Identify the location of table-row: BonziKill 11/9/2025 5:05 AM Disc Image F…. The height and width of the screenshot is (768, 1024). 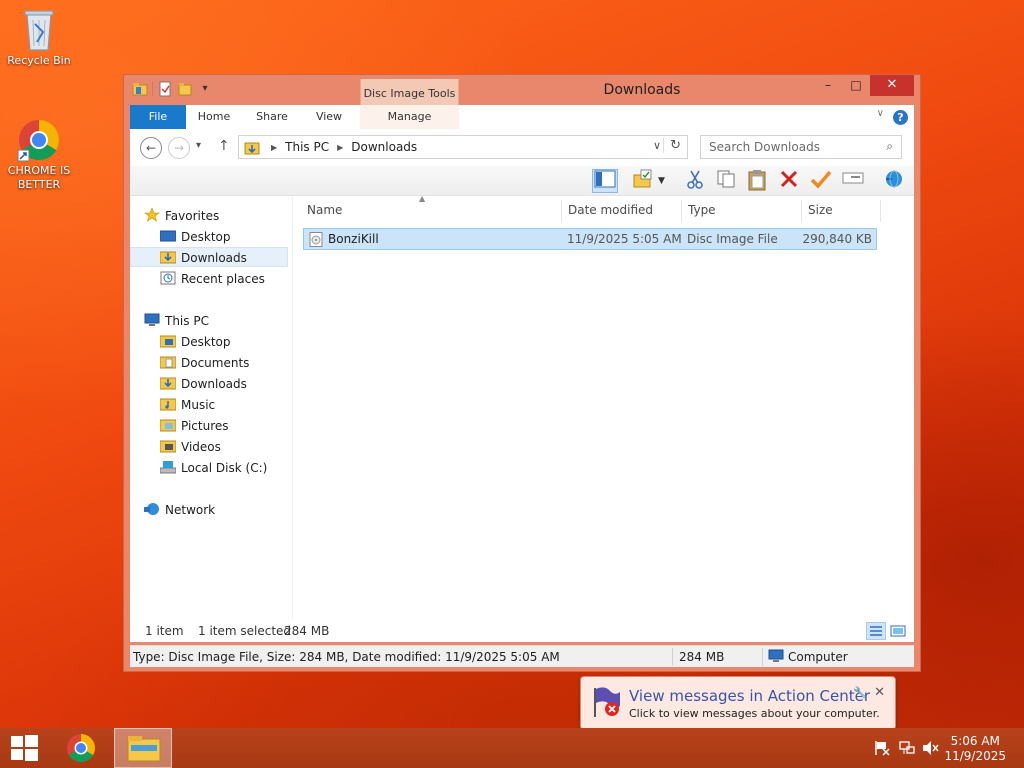
(590, 239).